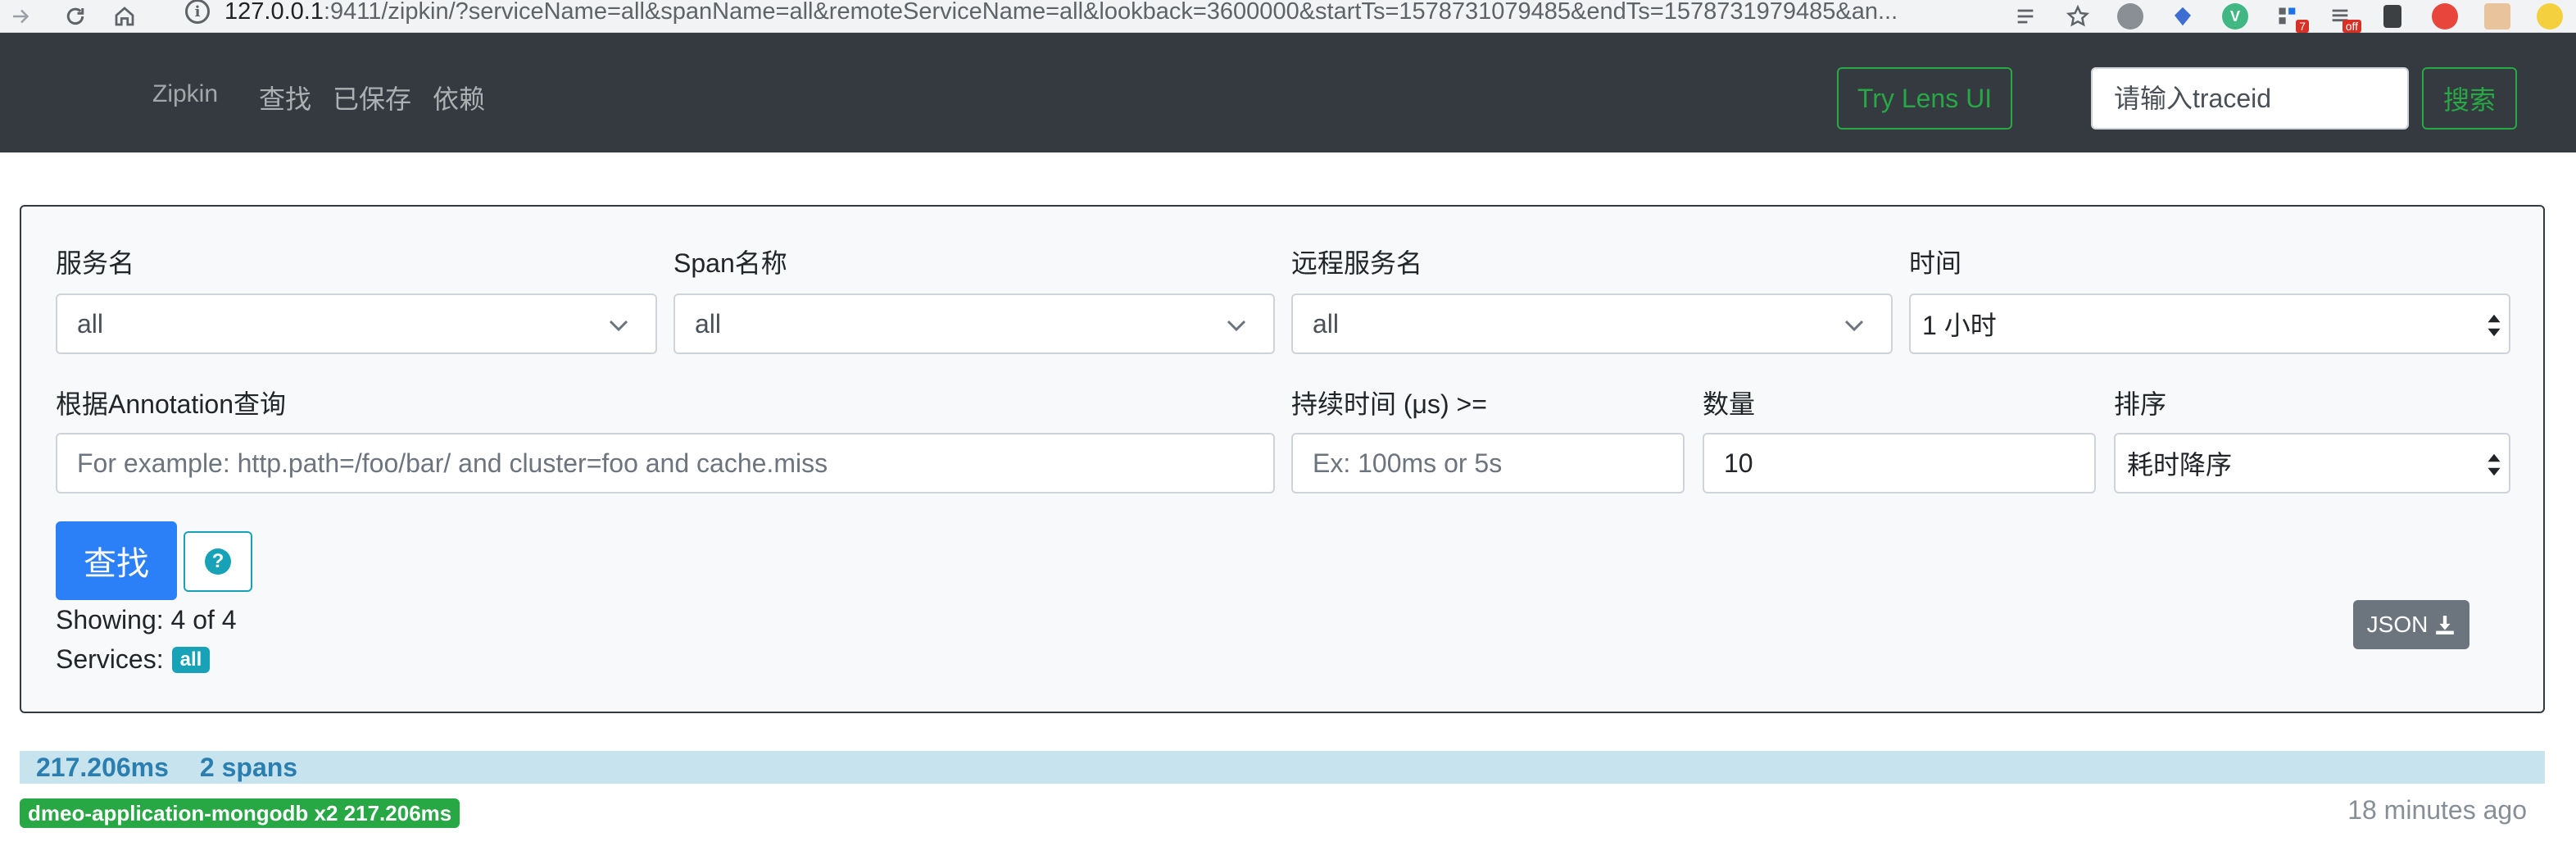 The image size is (2576, 846). I want to click on download-icon, so click(2445, 625).